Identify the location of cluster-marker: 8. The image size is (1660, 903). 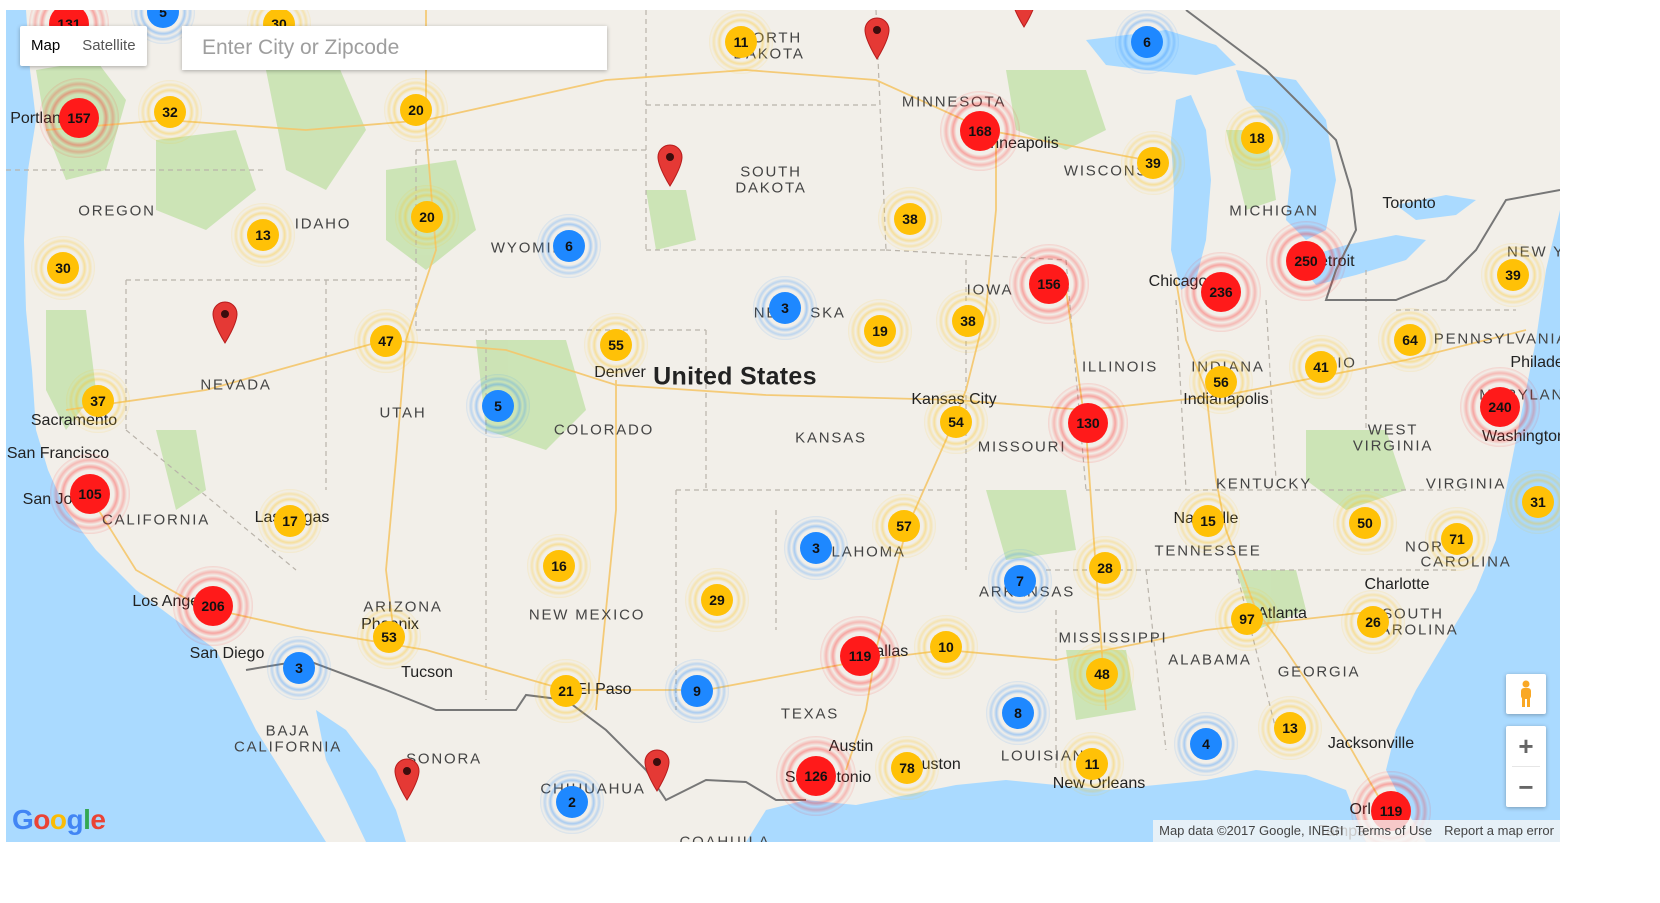
(1018, 713).